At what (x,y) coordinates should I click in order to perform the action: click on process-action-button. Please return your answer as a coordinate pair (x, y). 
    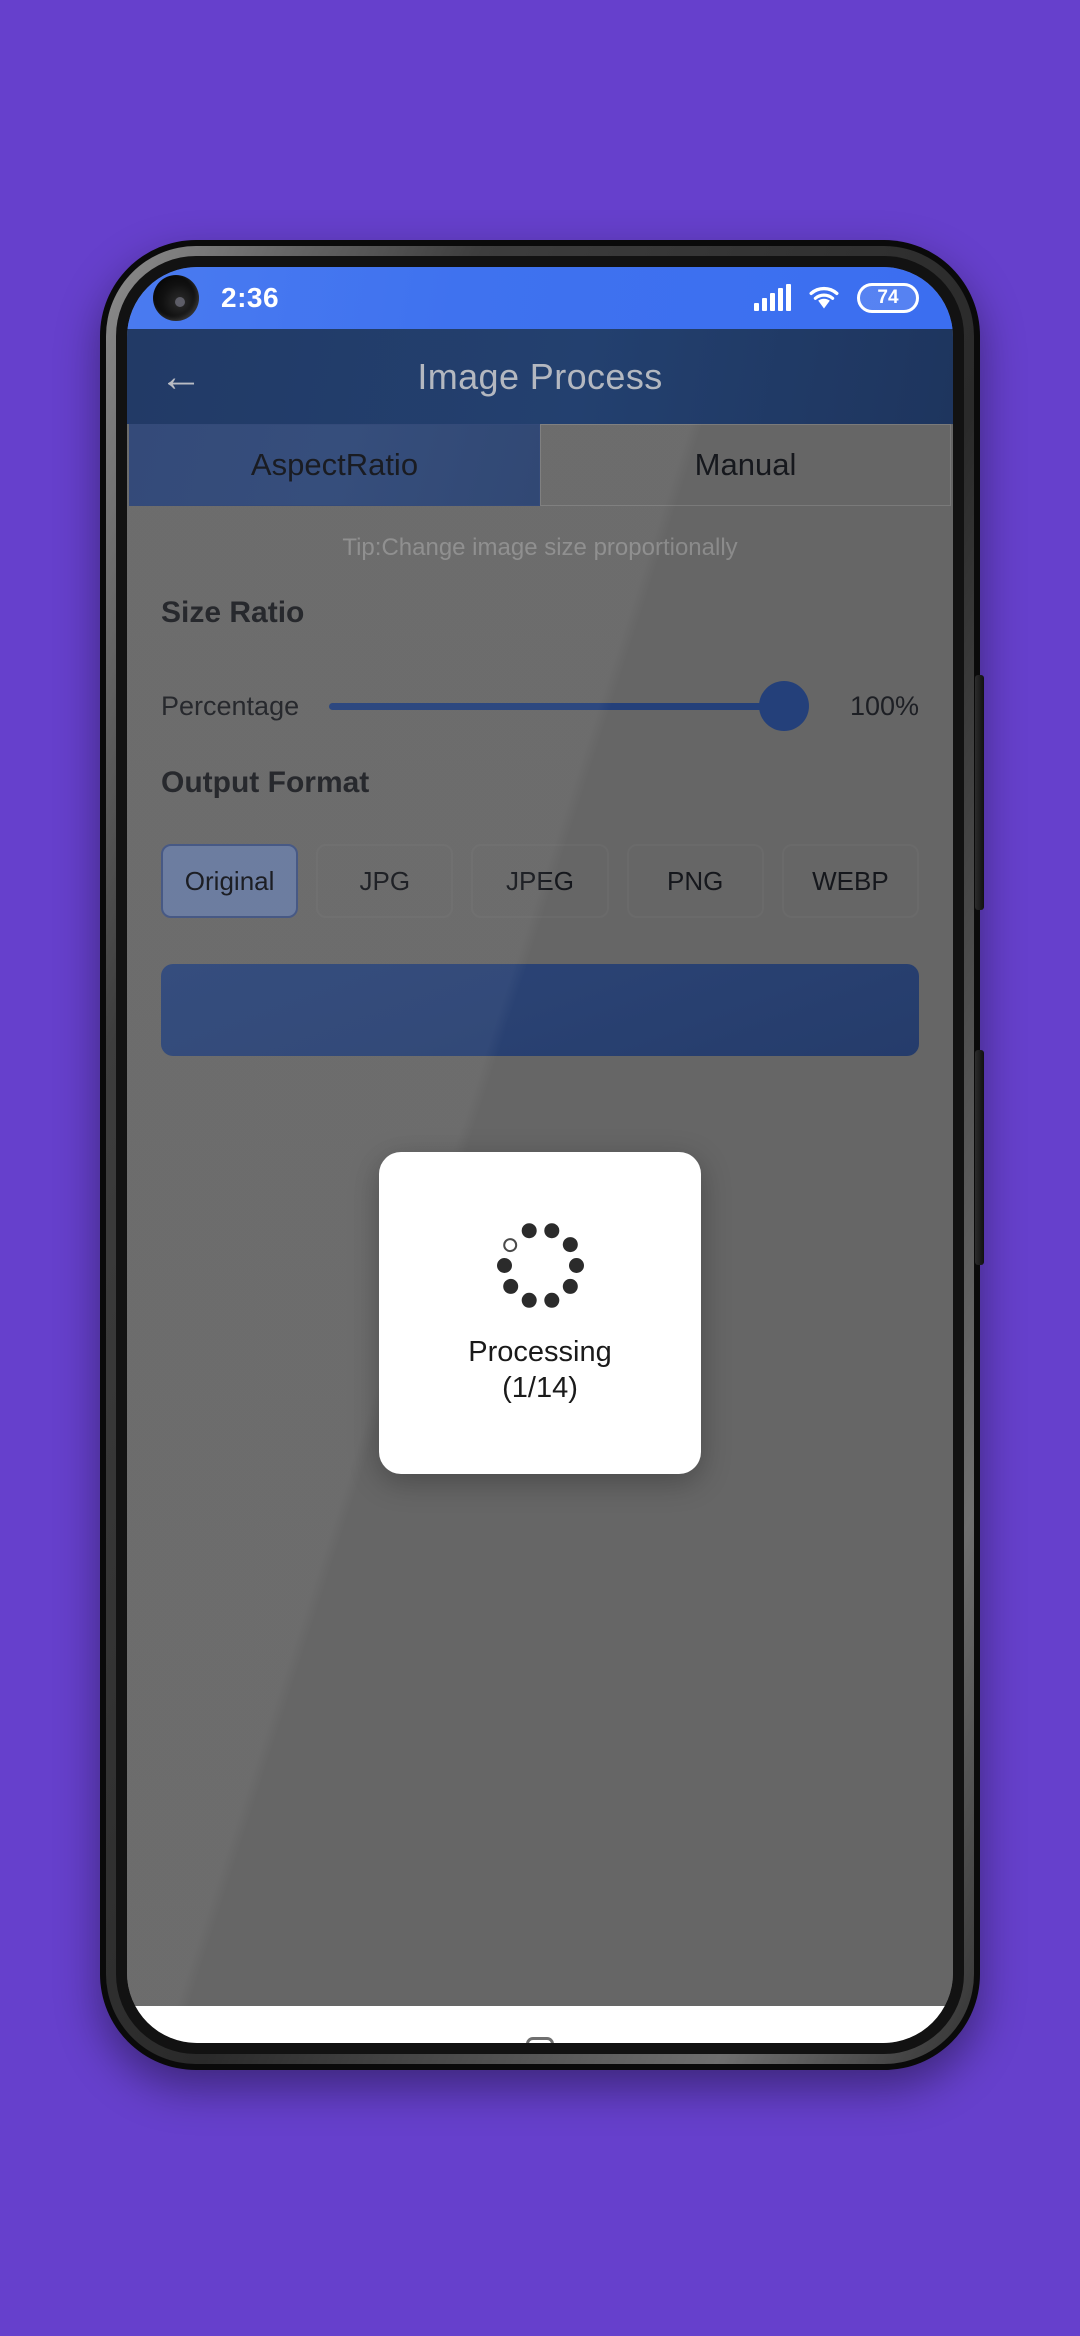
    Looking at the image, I should click on (540, 1010).